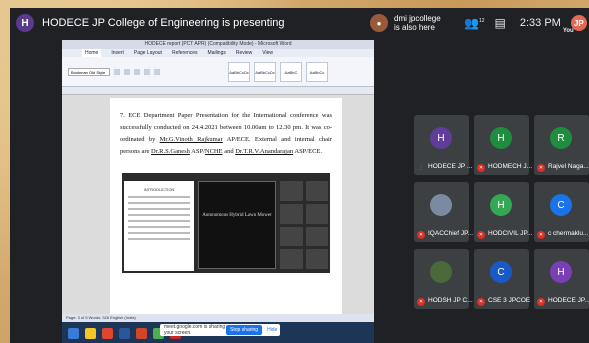 The width and height of the screenshot is (589, 343). I want to click on para-external-chair: Dr.R.S.Ganesh, so click(170, 151).